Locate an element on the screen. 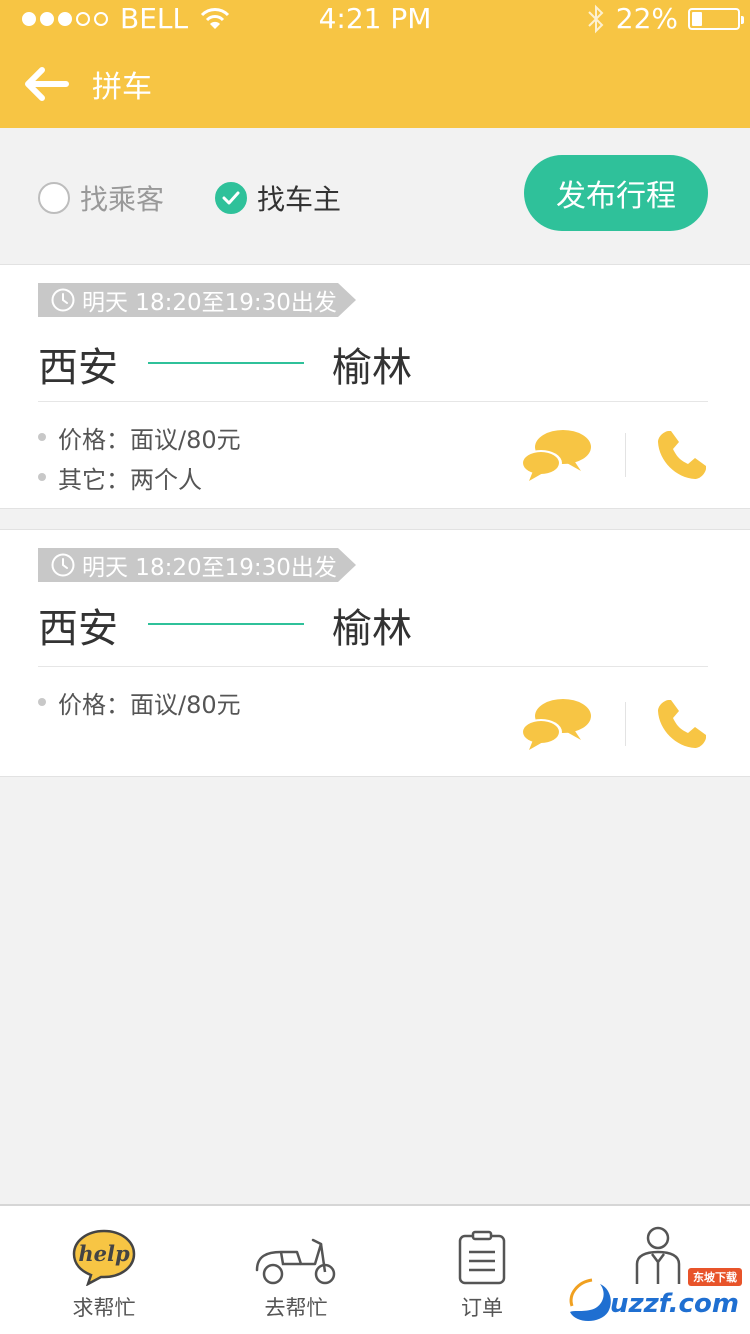 This screenshot has height=1334, width=750. status-bar: BELL 4:21 PM 22% is located at coordinates (375, 20).